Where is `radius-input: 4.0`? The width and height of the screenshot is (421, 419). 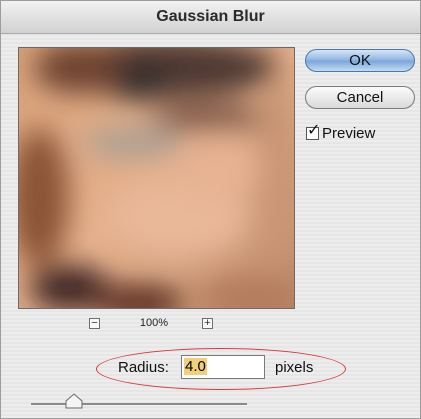 radius-input: 4.0 is located at coordinates (223, 367).